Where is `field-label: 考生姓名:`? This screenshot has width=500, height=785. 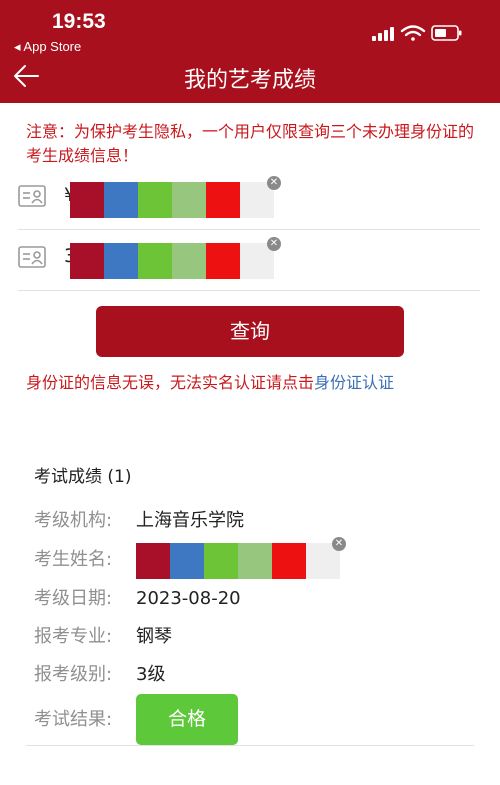
field-label: 考生姓名: is located at coordinates (73, 559).